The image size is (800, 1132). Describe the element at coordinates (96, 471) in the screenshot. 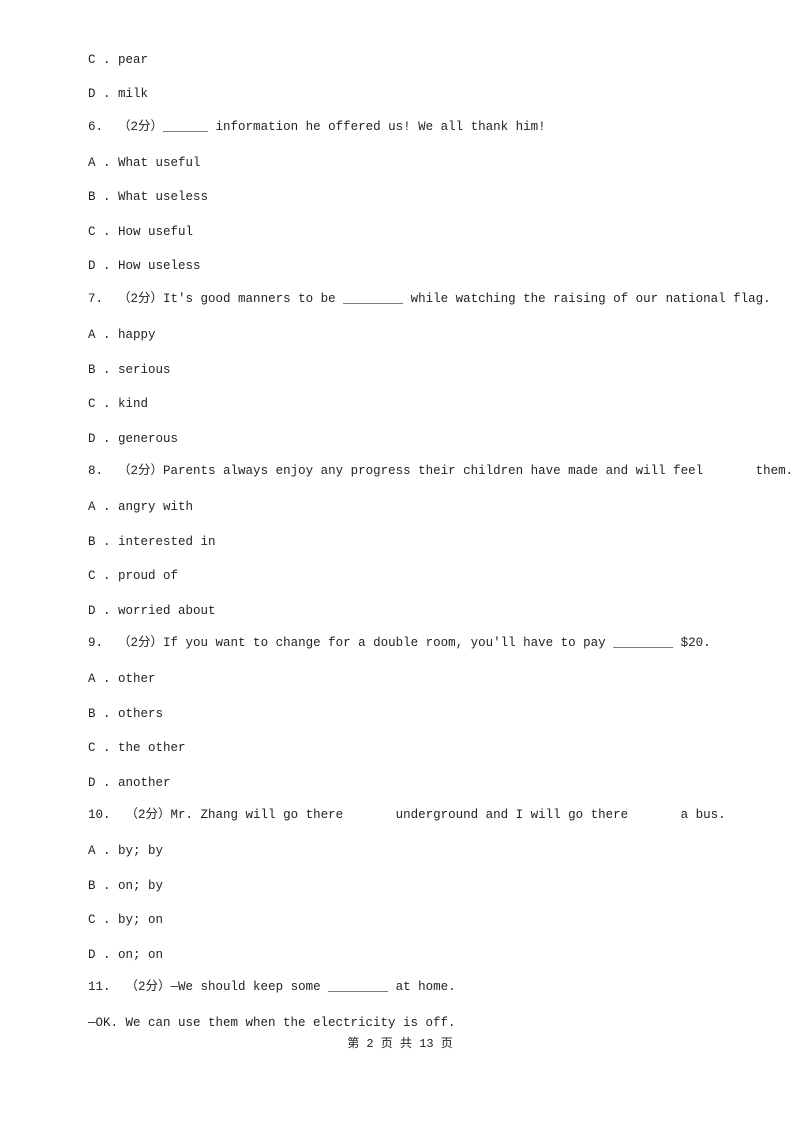

I see `question-number: 8.` at that location.